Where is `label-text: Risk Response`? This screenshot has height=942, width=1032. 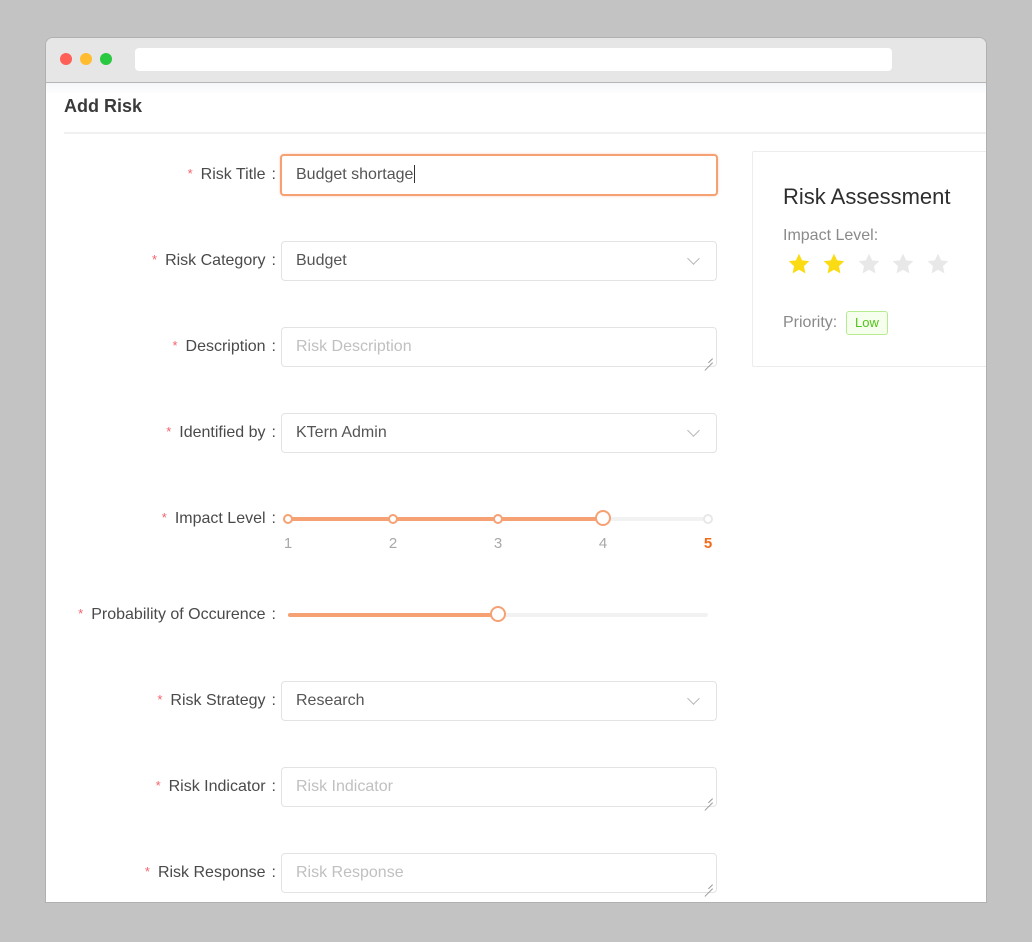 label-text: Risk Response is located at coordinates (211, 872).